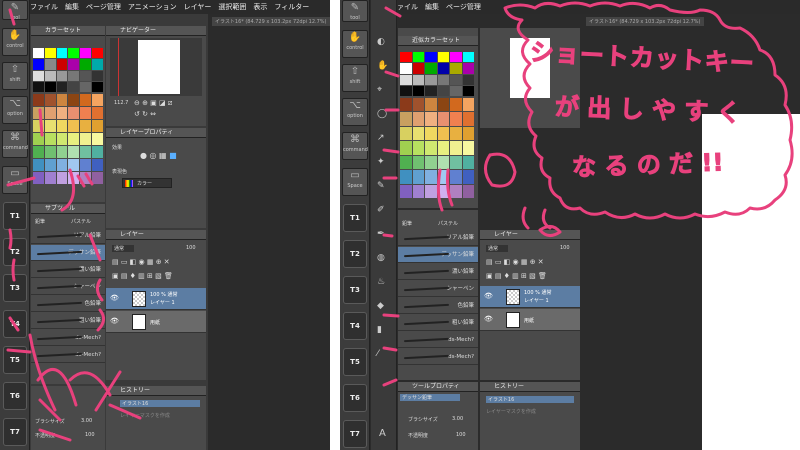 Image resolution: width=800 pixels, height=450 pixels. Describe the element at coordinates (68, 418) in the screenshot. I see `left-tool-property-panel: ブラシサイズ 3.00 不透明度 100` at that location.